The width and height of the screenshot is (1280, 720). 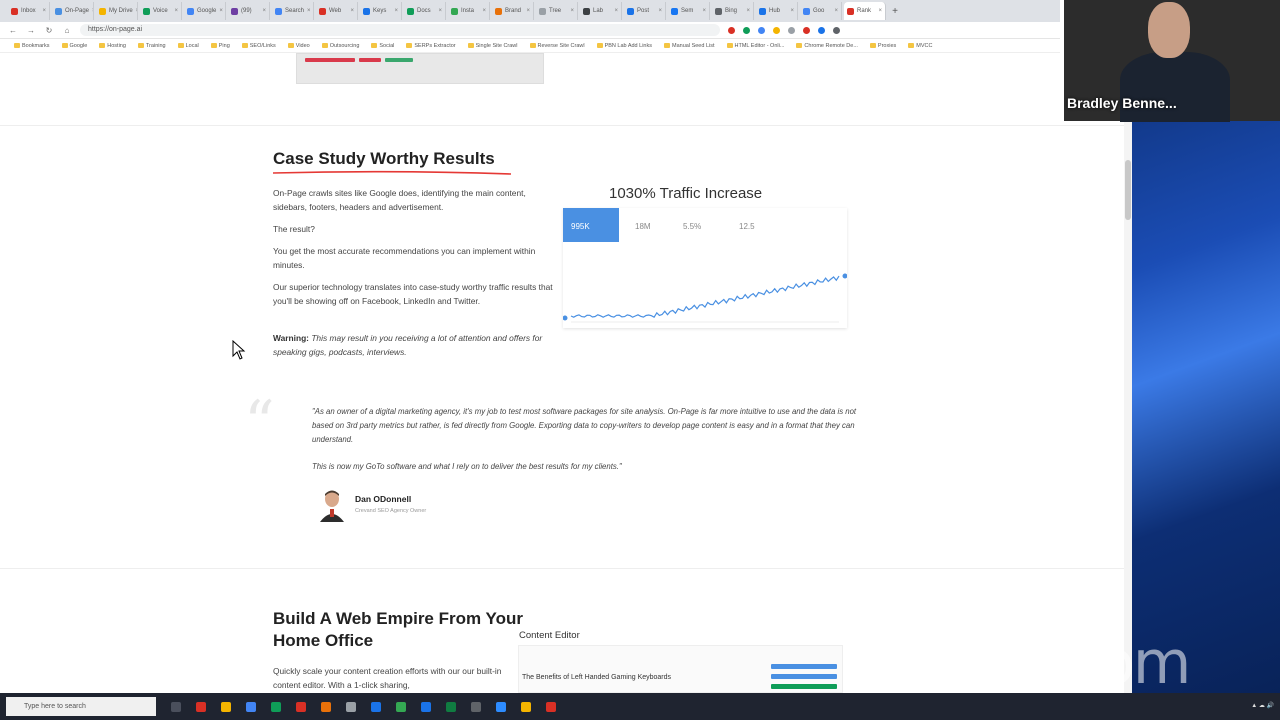 I want to click on browser-tab: Lab ×, so click(x=601, y=11).